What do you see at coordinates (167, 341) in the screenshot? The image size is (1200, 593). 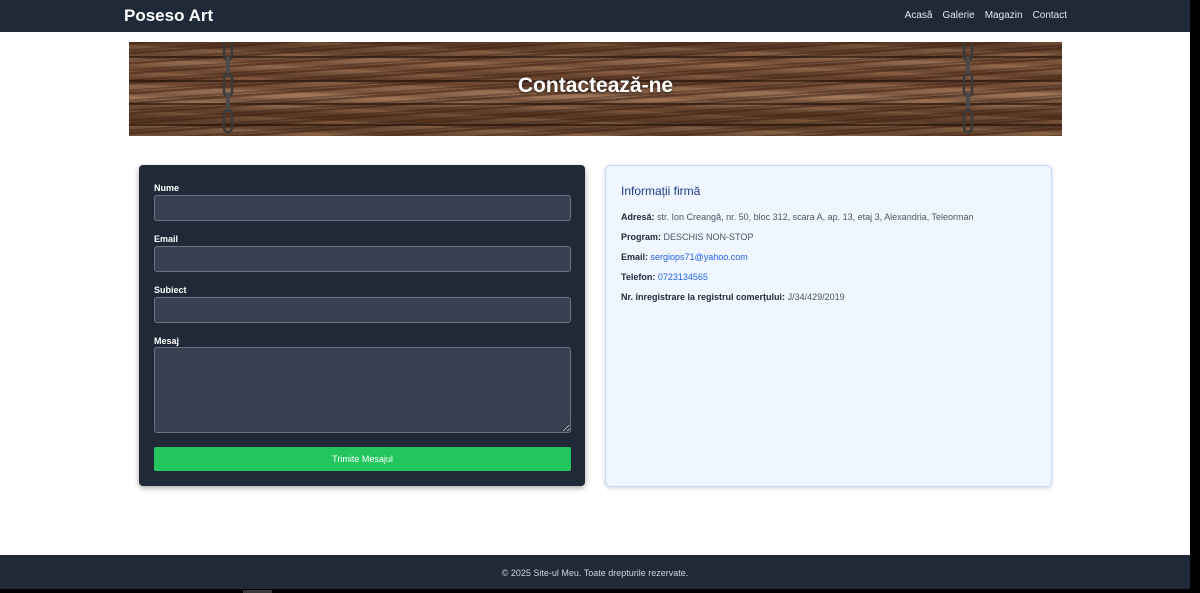 I see `message-label: Mesaj` at bounding box center [167, 341].